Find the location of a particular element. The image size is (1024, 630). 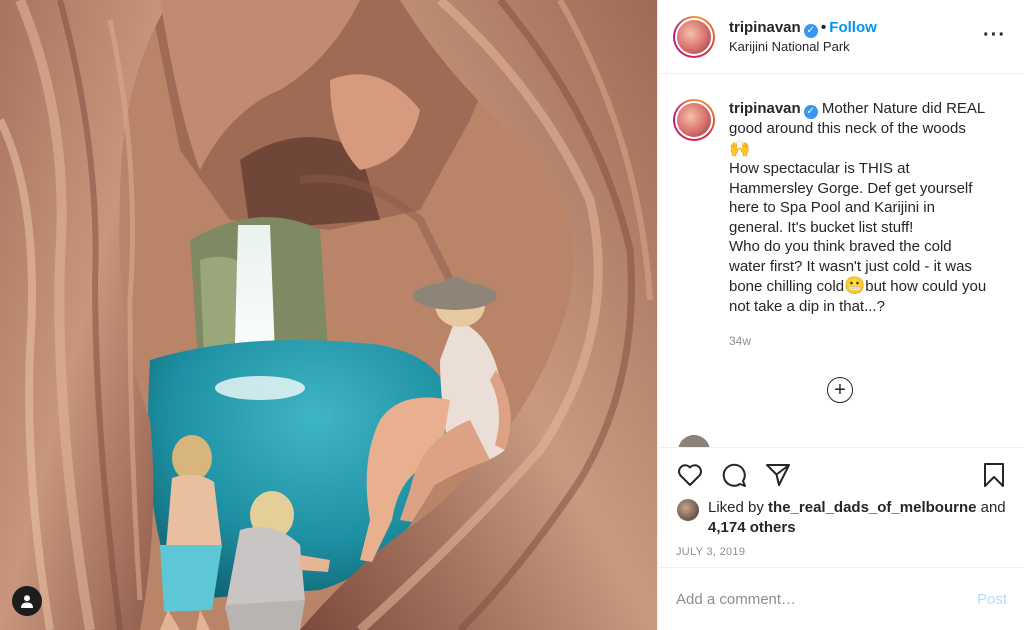

post-date: JULY 3, 2019 is located at coordinates (710, 552).